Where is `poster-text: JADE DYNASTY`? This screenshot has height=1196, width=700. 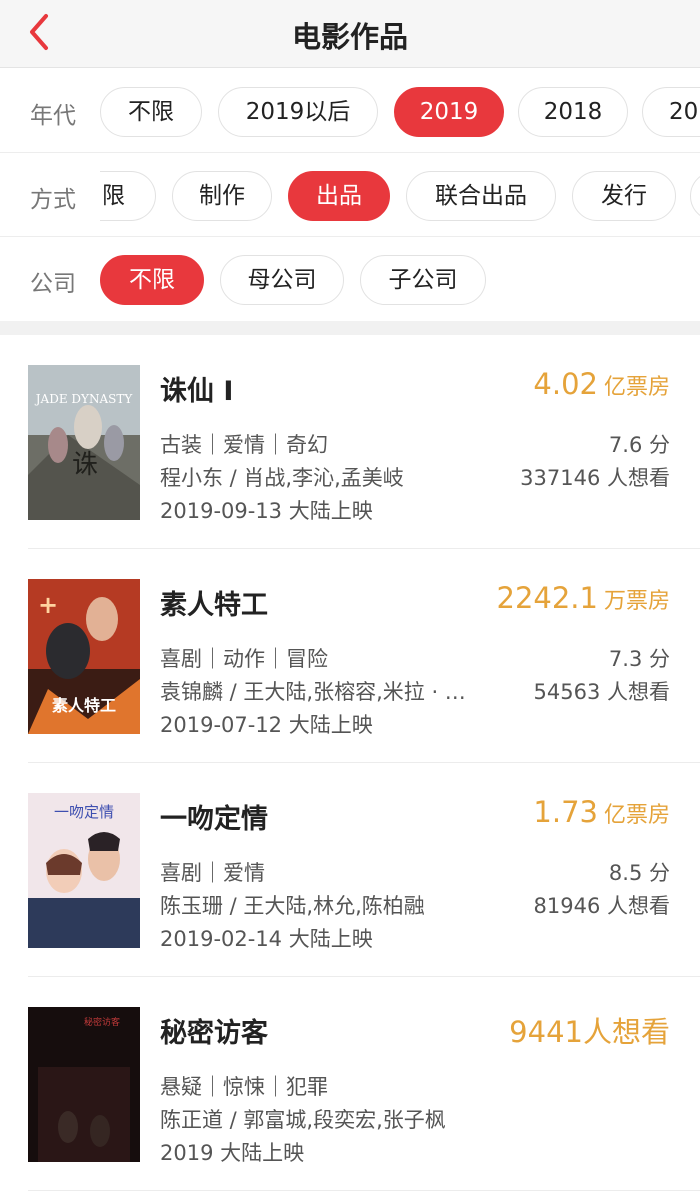 poster-text: JADE DYNASTY is located at coordinates (84, 399).